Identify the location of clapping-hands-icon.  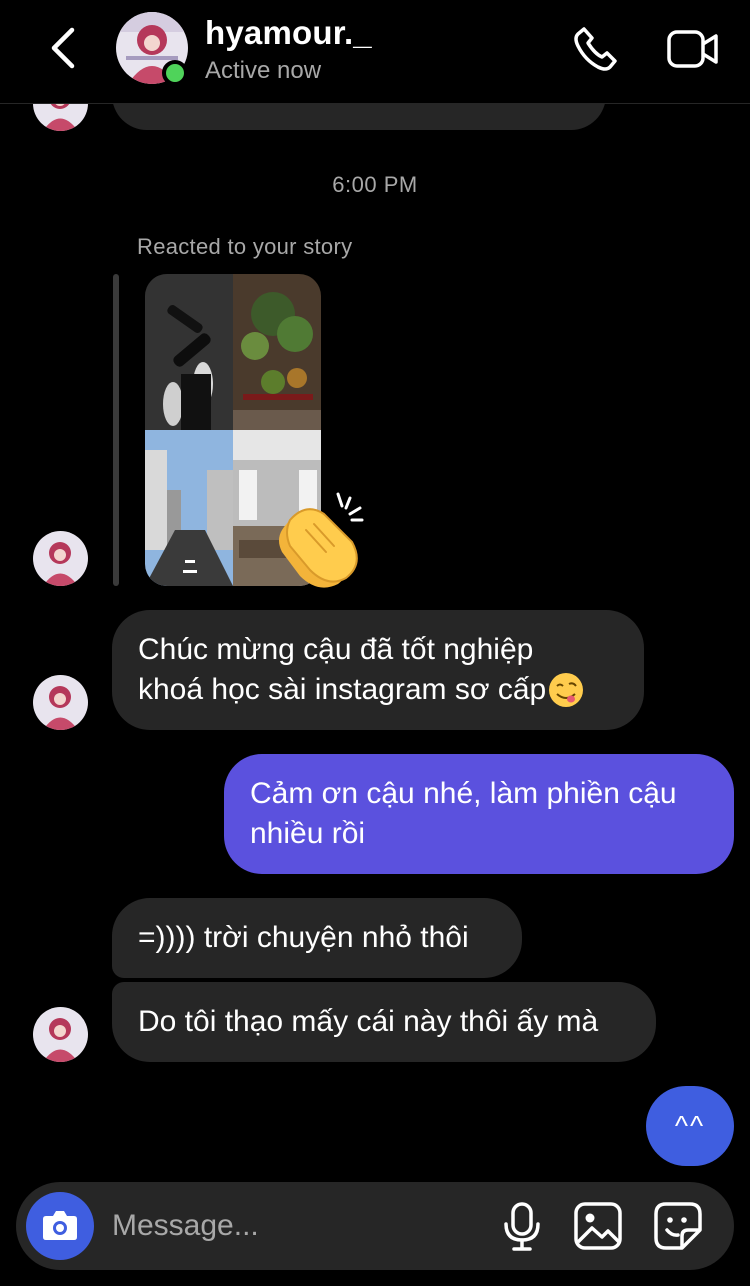
(321, 540).